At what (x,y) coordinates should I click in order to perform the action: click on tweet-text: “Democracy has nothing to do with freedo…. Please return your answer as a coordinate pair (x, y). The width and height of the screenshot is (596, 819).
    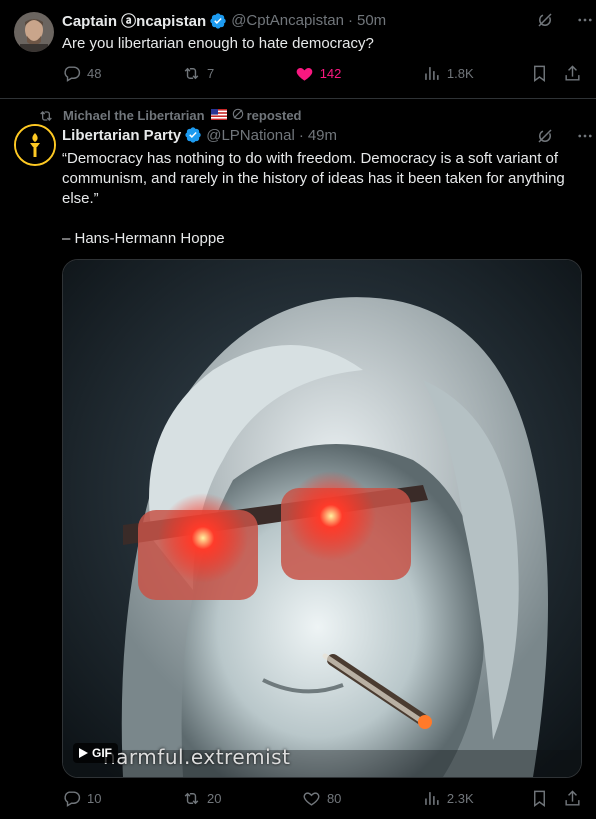
    Looking at the image, I should click on (313, 178).